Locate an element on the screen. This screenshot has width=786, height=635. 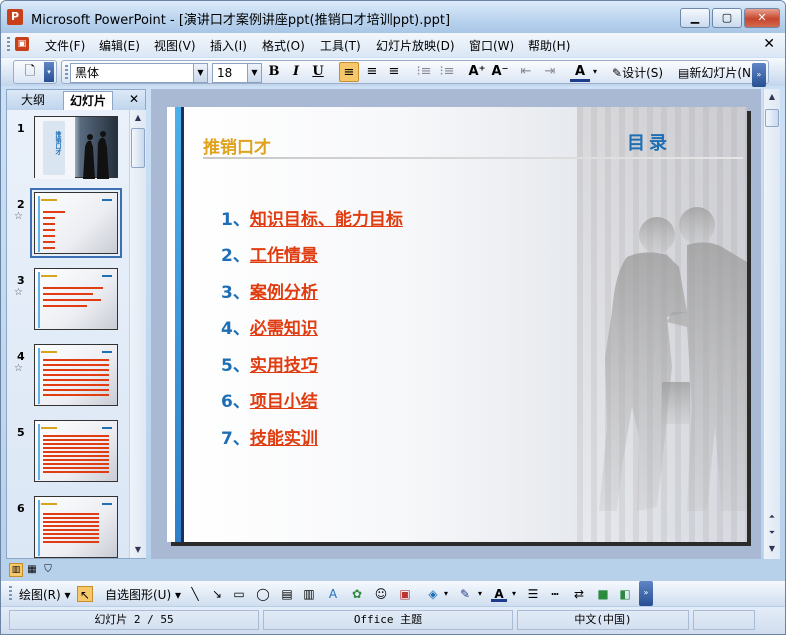
toc-link: 必需知识 is located at coordinates (284, 329).